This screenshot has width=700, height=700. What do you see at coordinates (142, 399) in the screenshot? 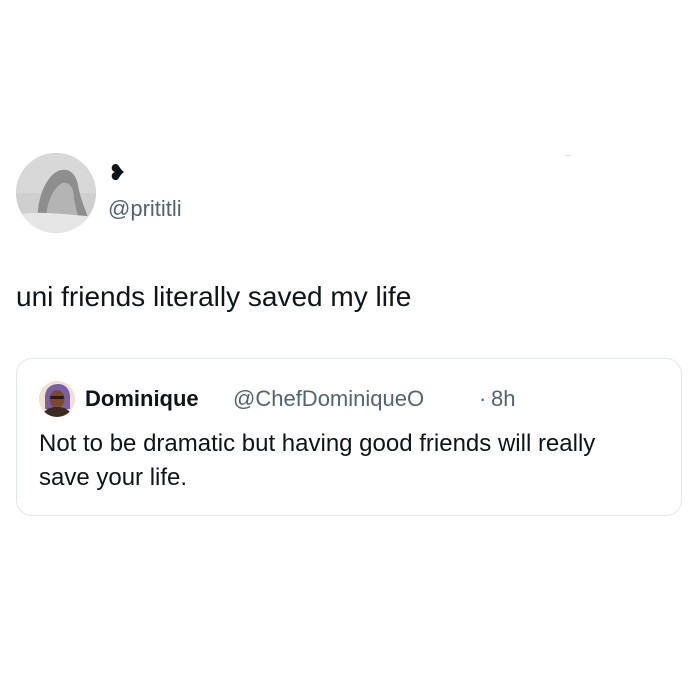
I see `quoted-author-display-name: Dominique` at bounding box center [142, 399].